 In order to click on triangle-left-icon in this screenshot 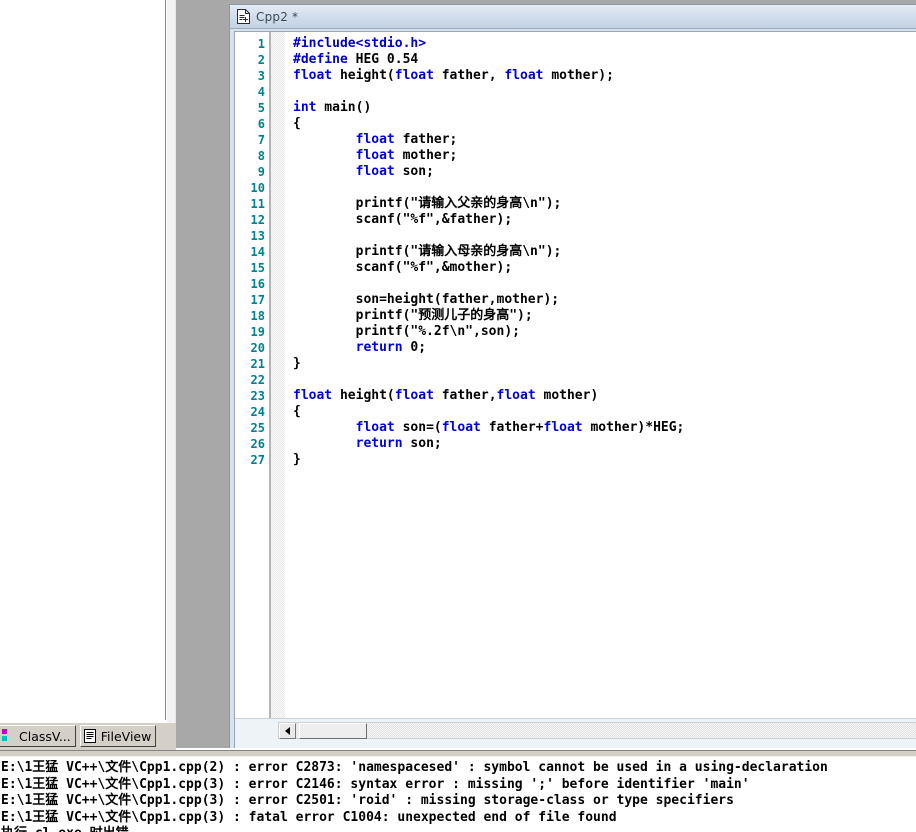, I will do `click(287, 731)`.